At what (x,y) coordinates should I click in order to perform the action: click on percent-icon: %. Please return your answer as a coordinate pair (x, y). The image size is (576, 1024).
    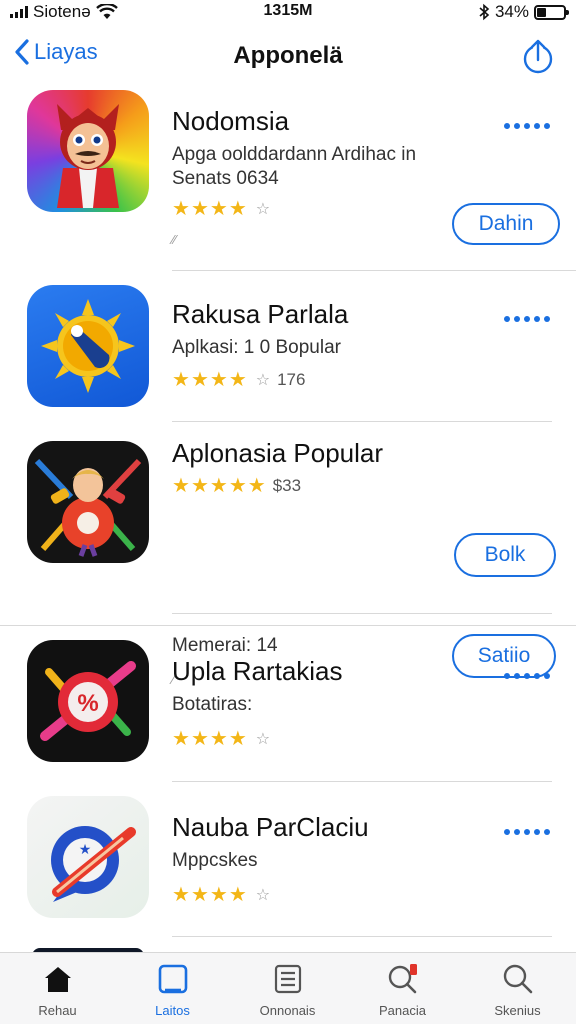
    Looking at the image, I should click on (88, 701).